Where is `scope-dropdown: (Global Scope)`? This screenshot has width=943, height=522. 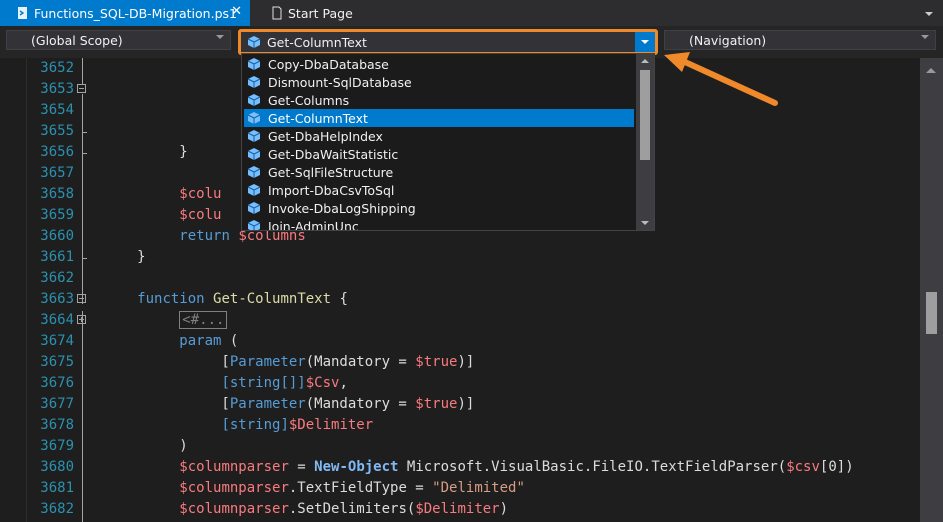
scope-dropdown: (Global Scope) is located at coordinates (118, 40).